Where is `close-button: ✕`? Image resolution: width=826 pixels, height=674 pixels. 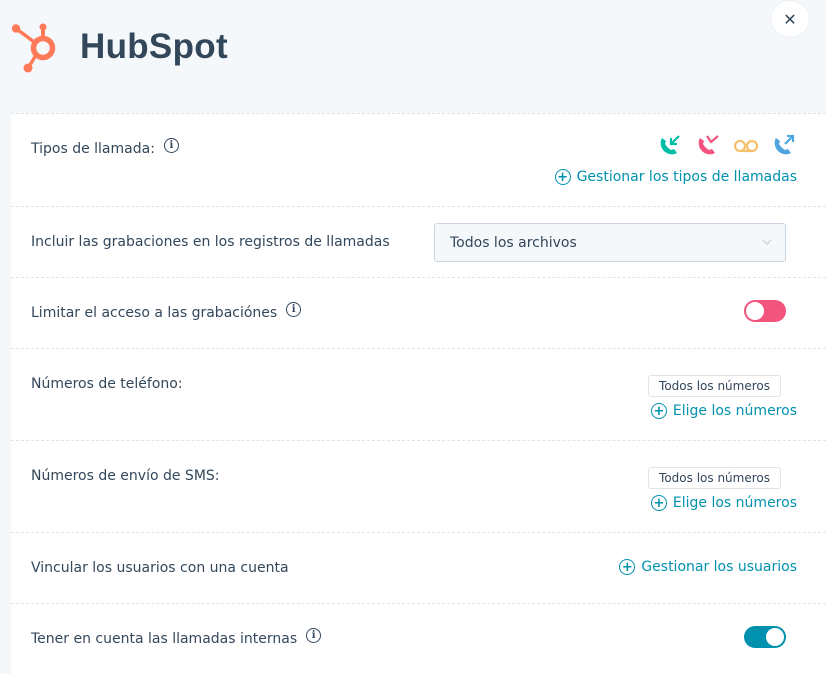
close-button: ✕ is located at coordinates (790, 19).